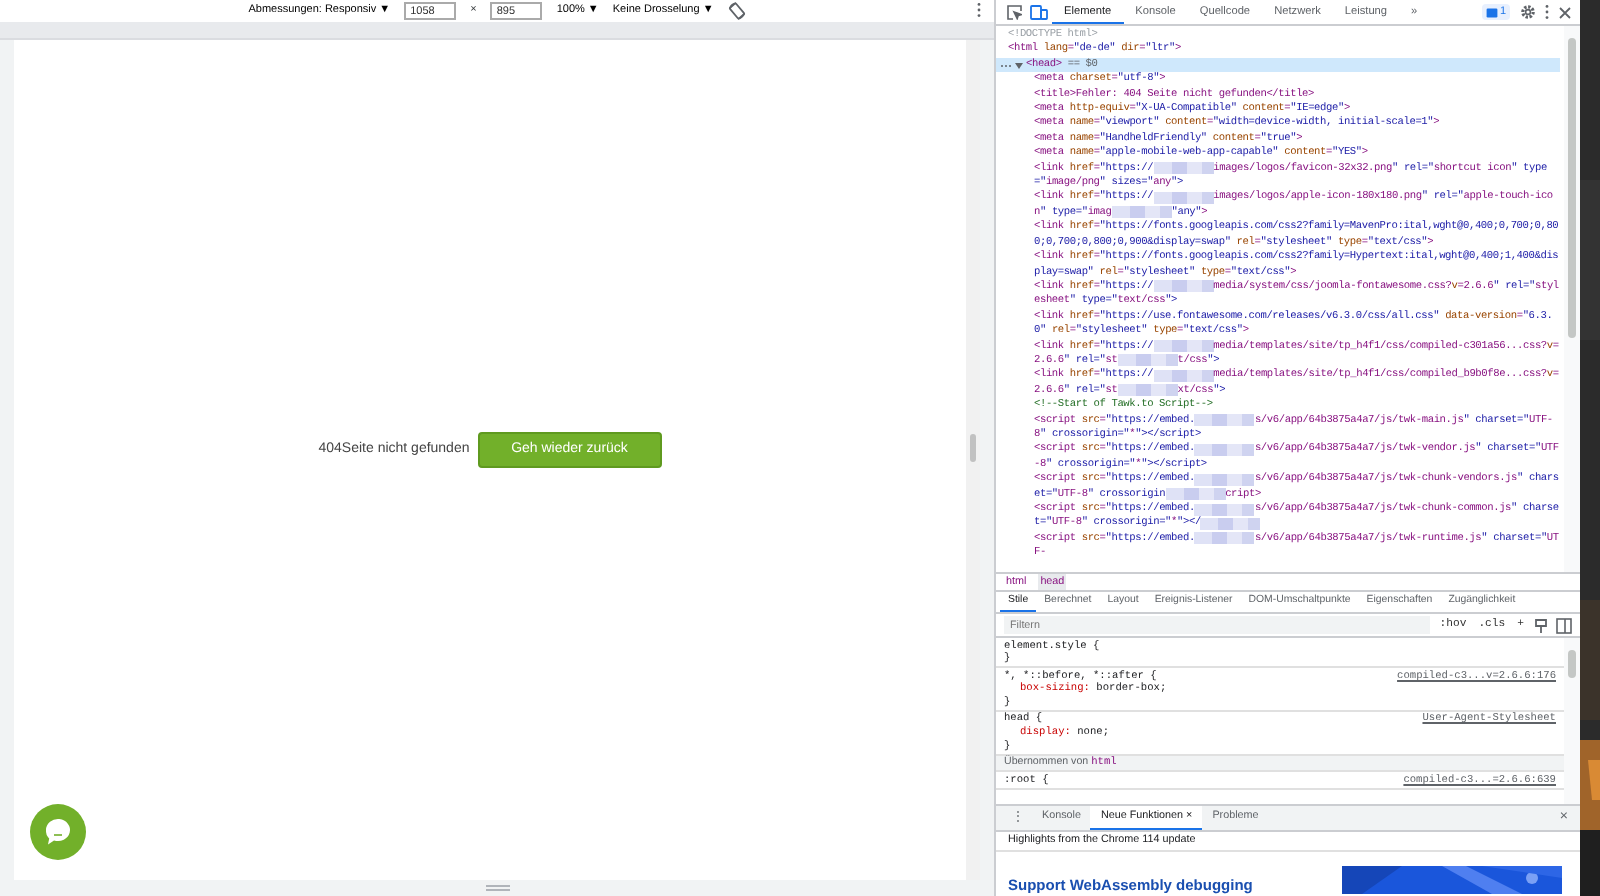  Describe the element at coordinates (1564, 625) in the screenshot. I see `sidebar-toggle-icon` at that location.